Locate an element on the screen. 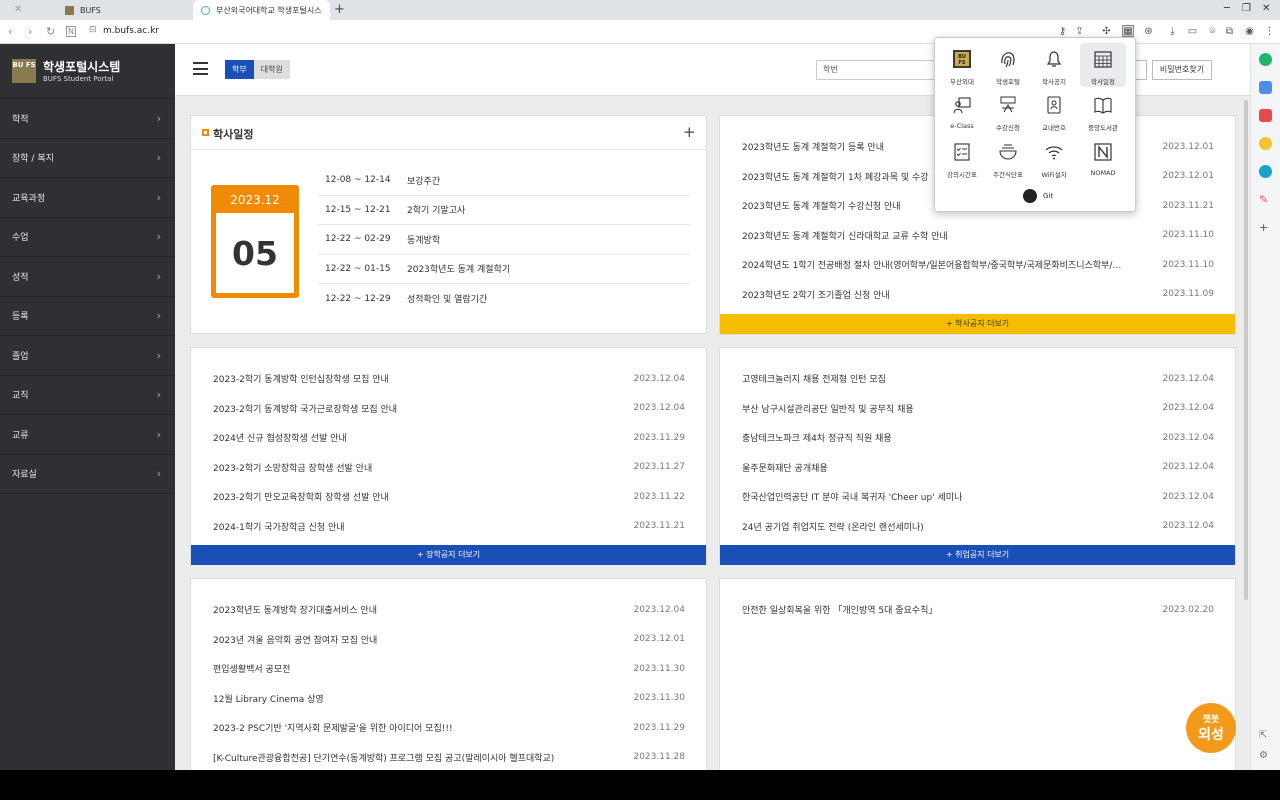  app-weekly-menu: 주간식단표 is located at coordinates (1008, 158).